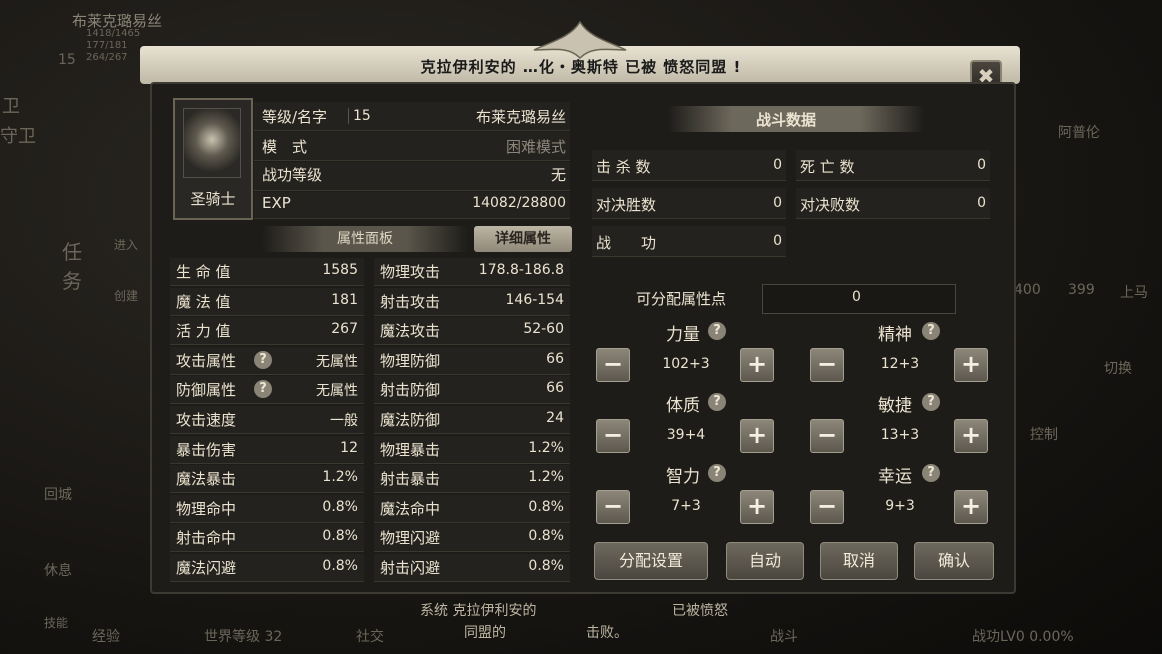 The height and width of the screenshot is (654, 1162). I want to click on stat-value: 52-60, so click(543, 329).